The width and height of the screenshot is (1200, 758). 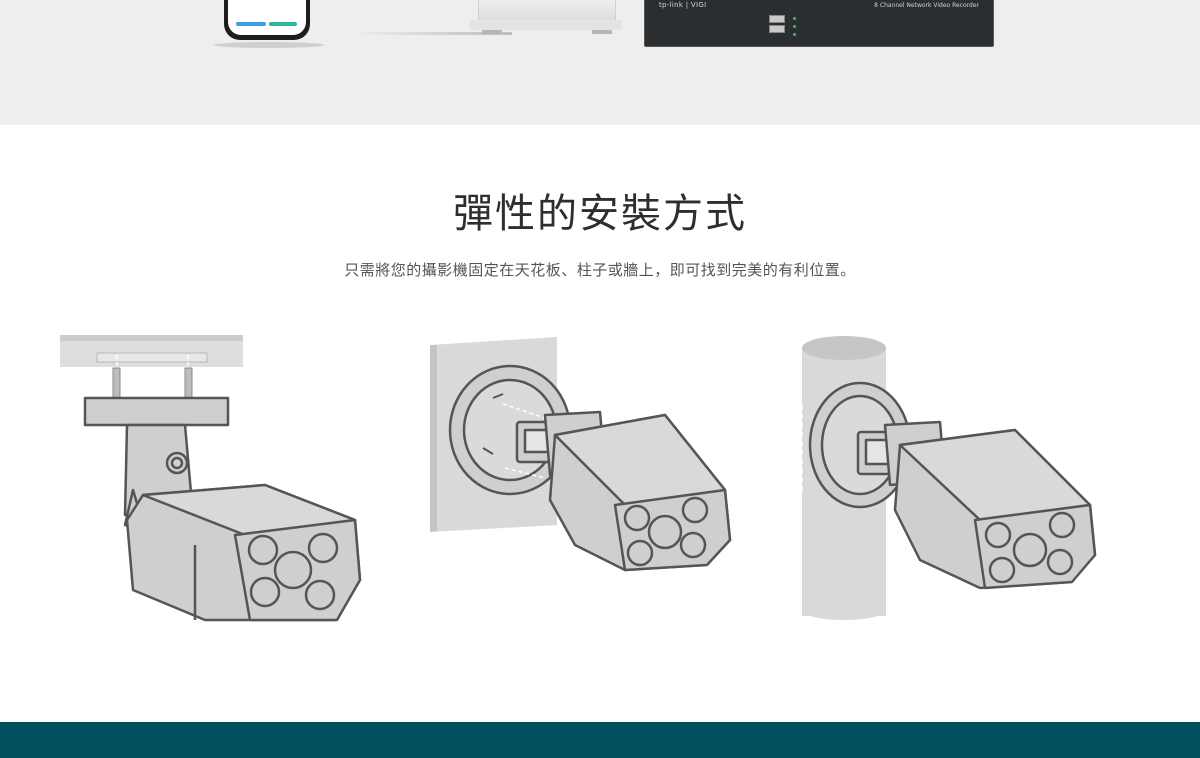 What do you see at coordinates (600, 270) in the screenshot?
I see `section-subtitle: 只需將您的攝影機固定在天花板、柱子或牆上，即可找到完美的有利位置。` at bounding box center [600, 270].